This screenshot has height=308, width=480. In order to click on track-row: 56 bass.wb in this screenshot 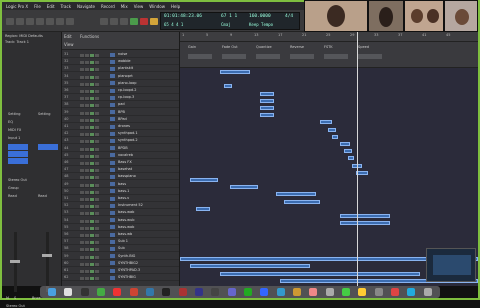, I will do `click(120, 235)`.